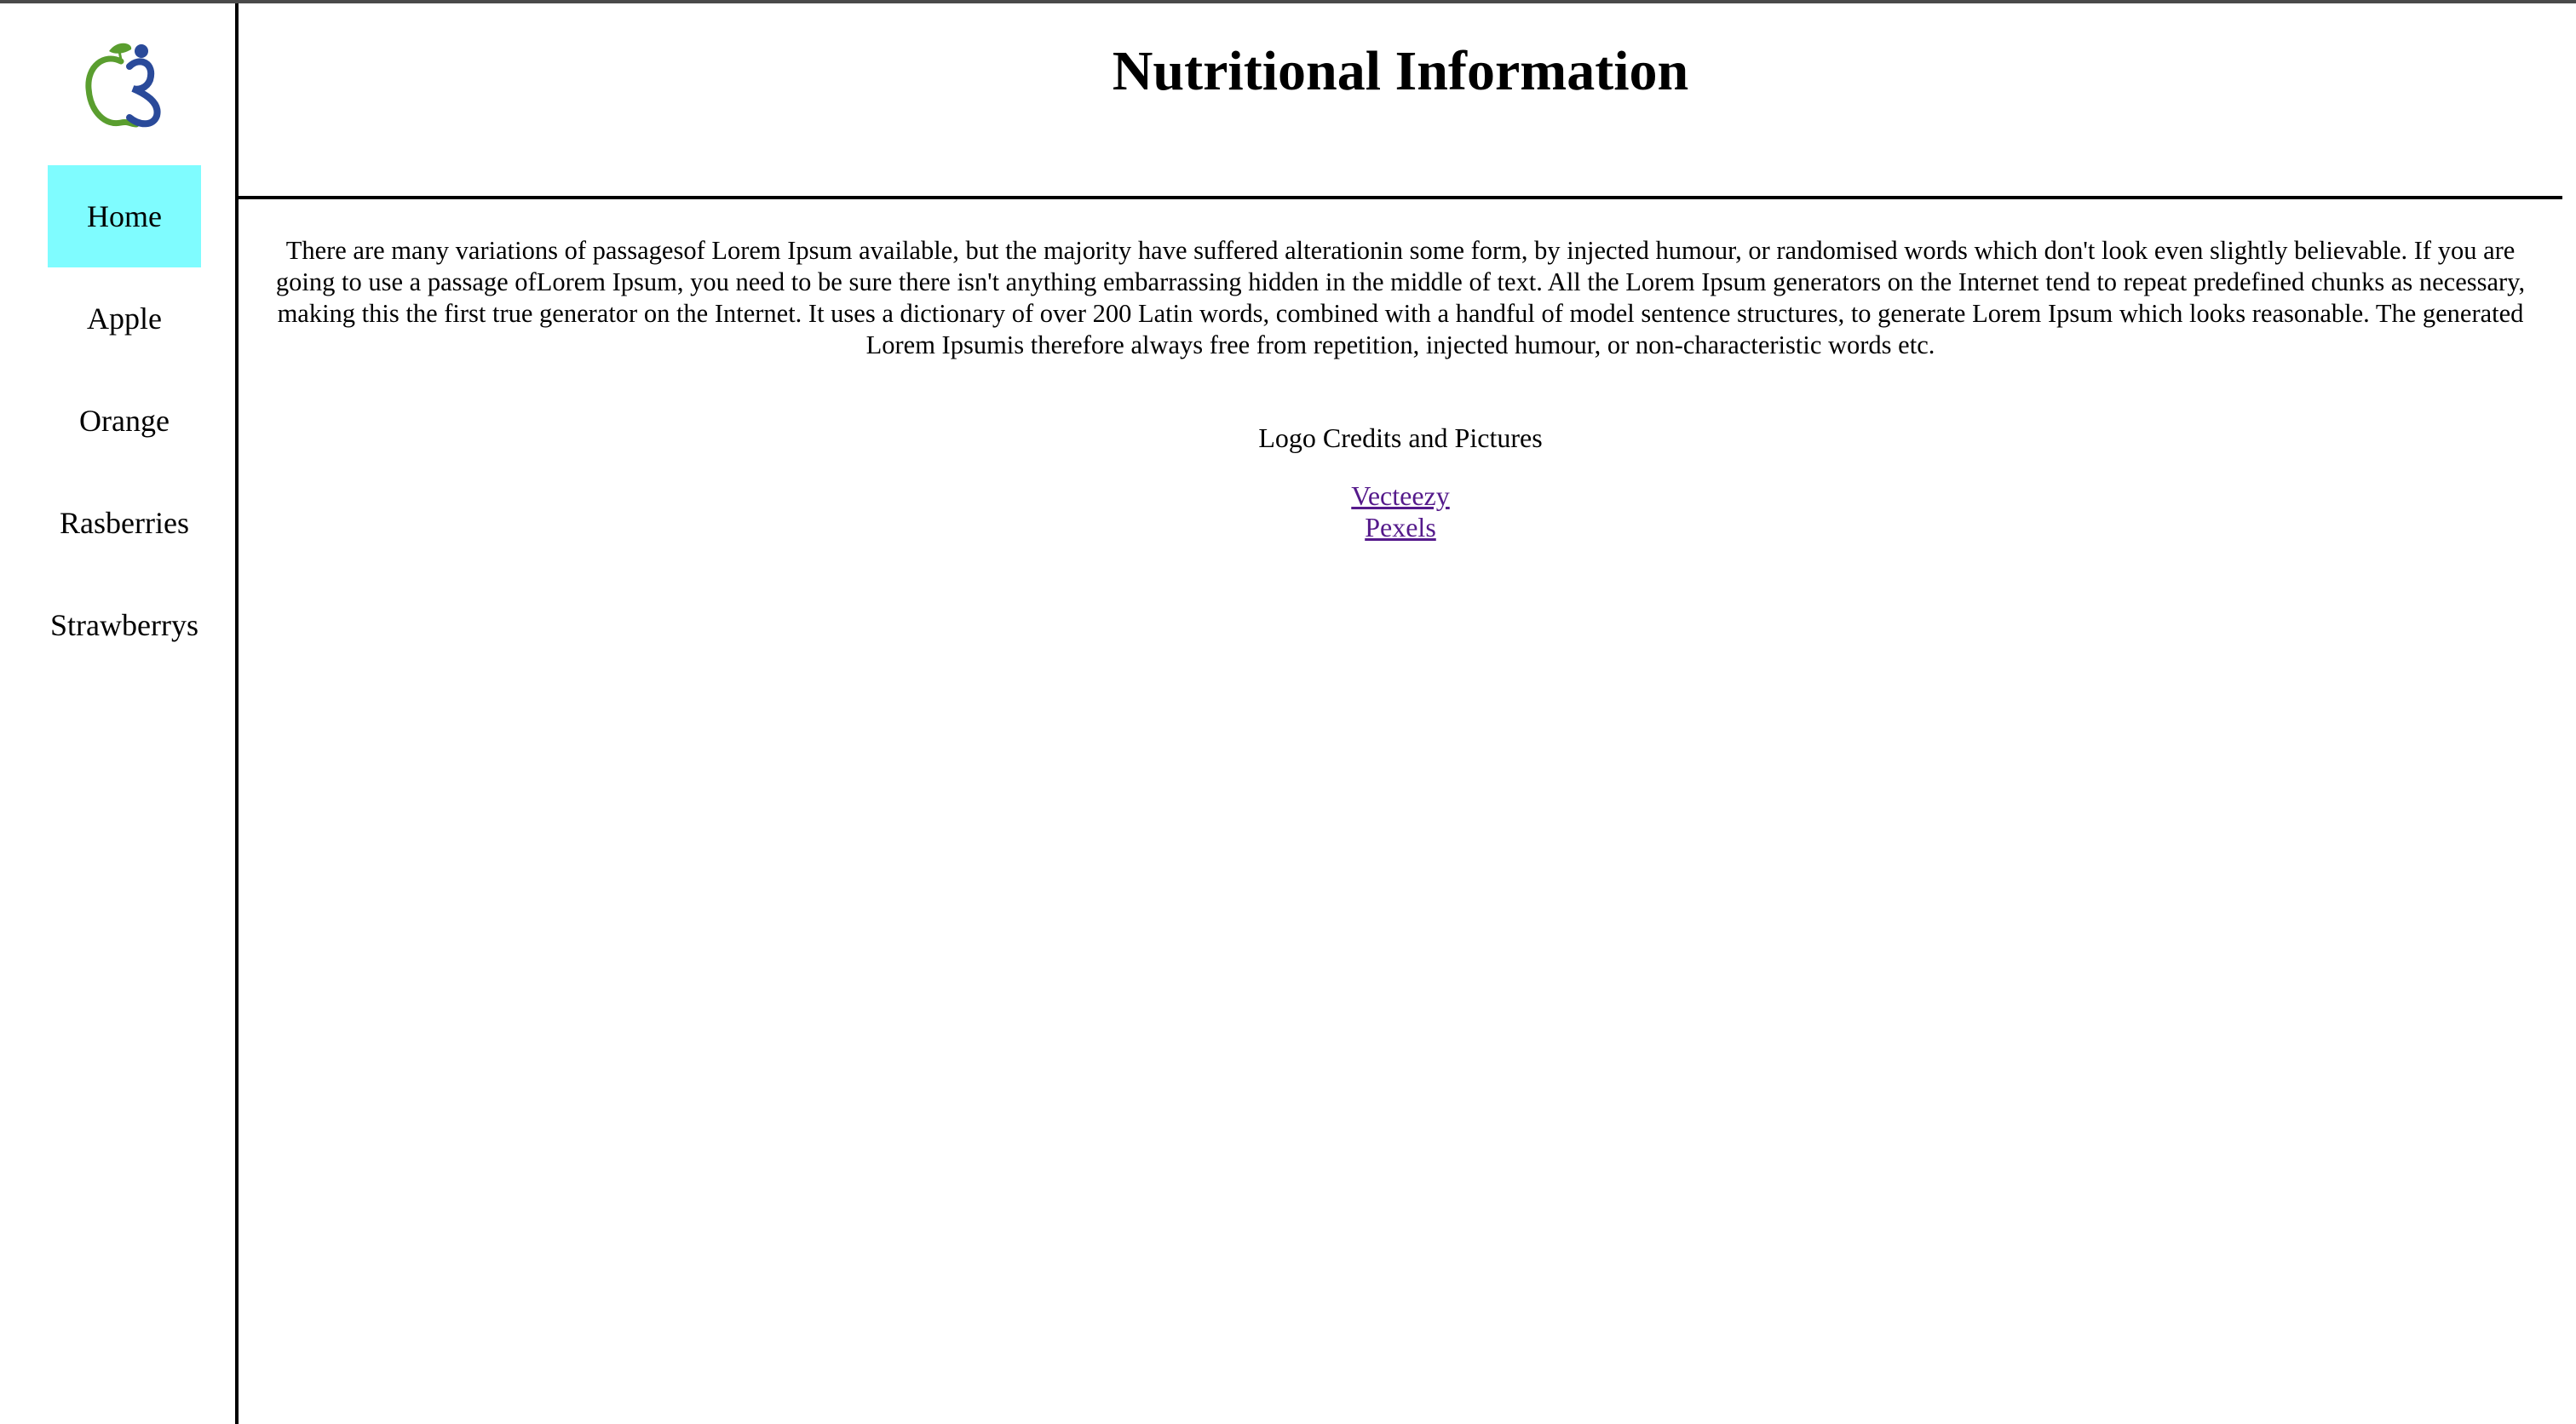  I want to click on sidebar: Home Apple Orange Rasberries Strawberrys, so click(120, 713).